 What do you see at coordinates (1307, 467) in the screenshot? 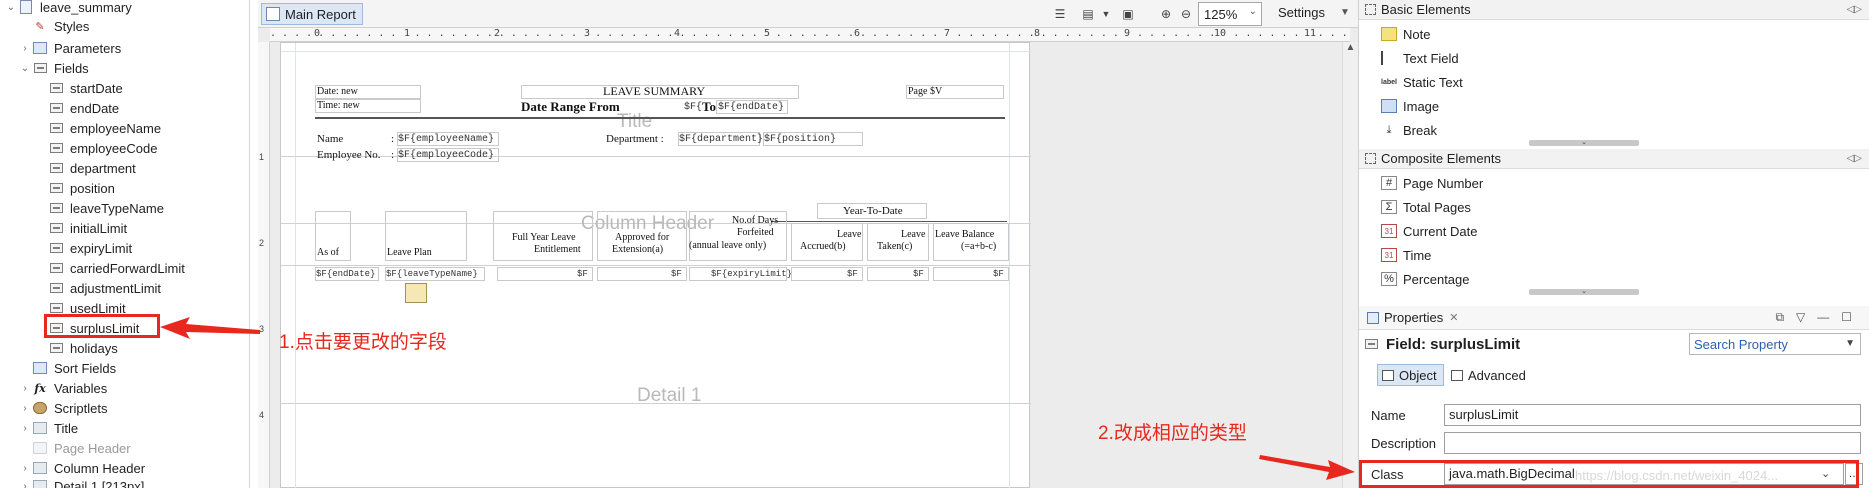
I see `arrow-step2` at bounding box center [1307, 467].